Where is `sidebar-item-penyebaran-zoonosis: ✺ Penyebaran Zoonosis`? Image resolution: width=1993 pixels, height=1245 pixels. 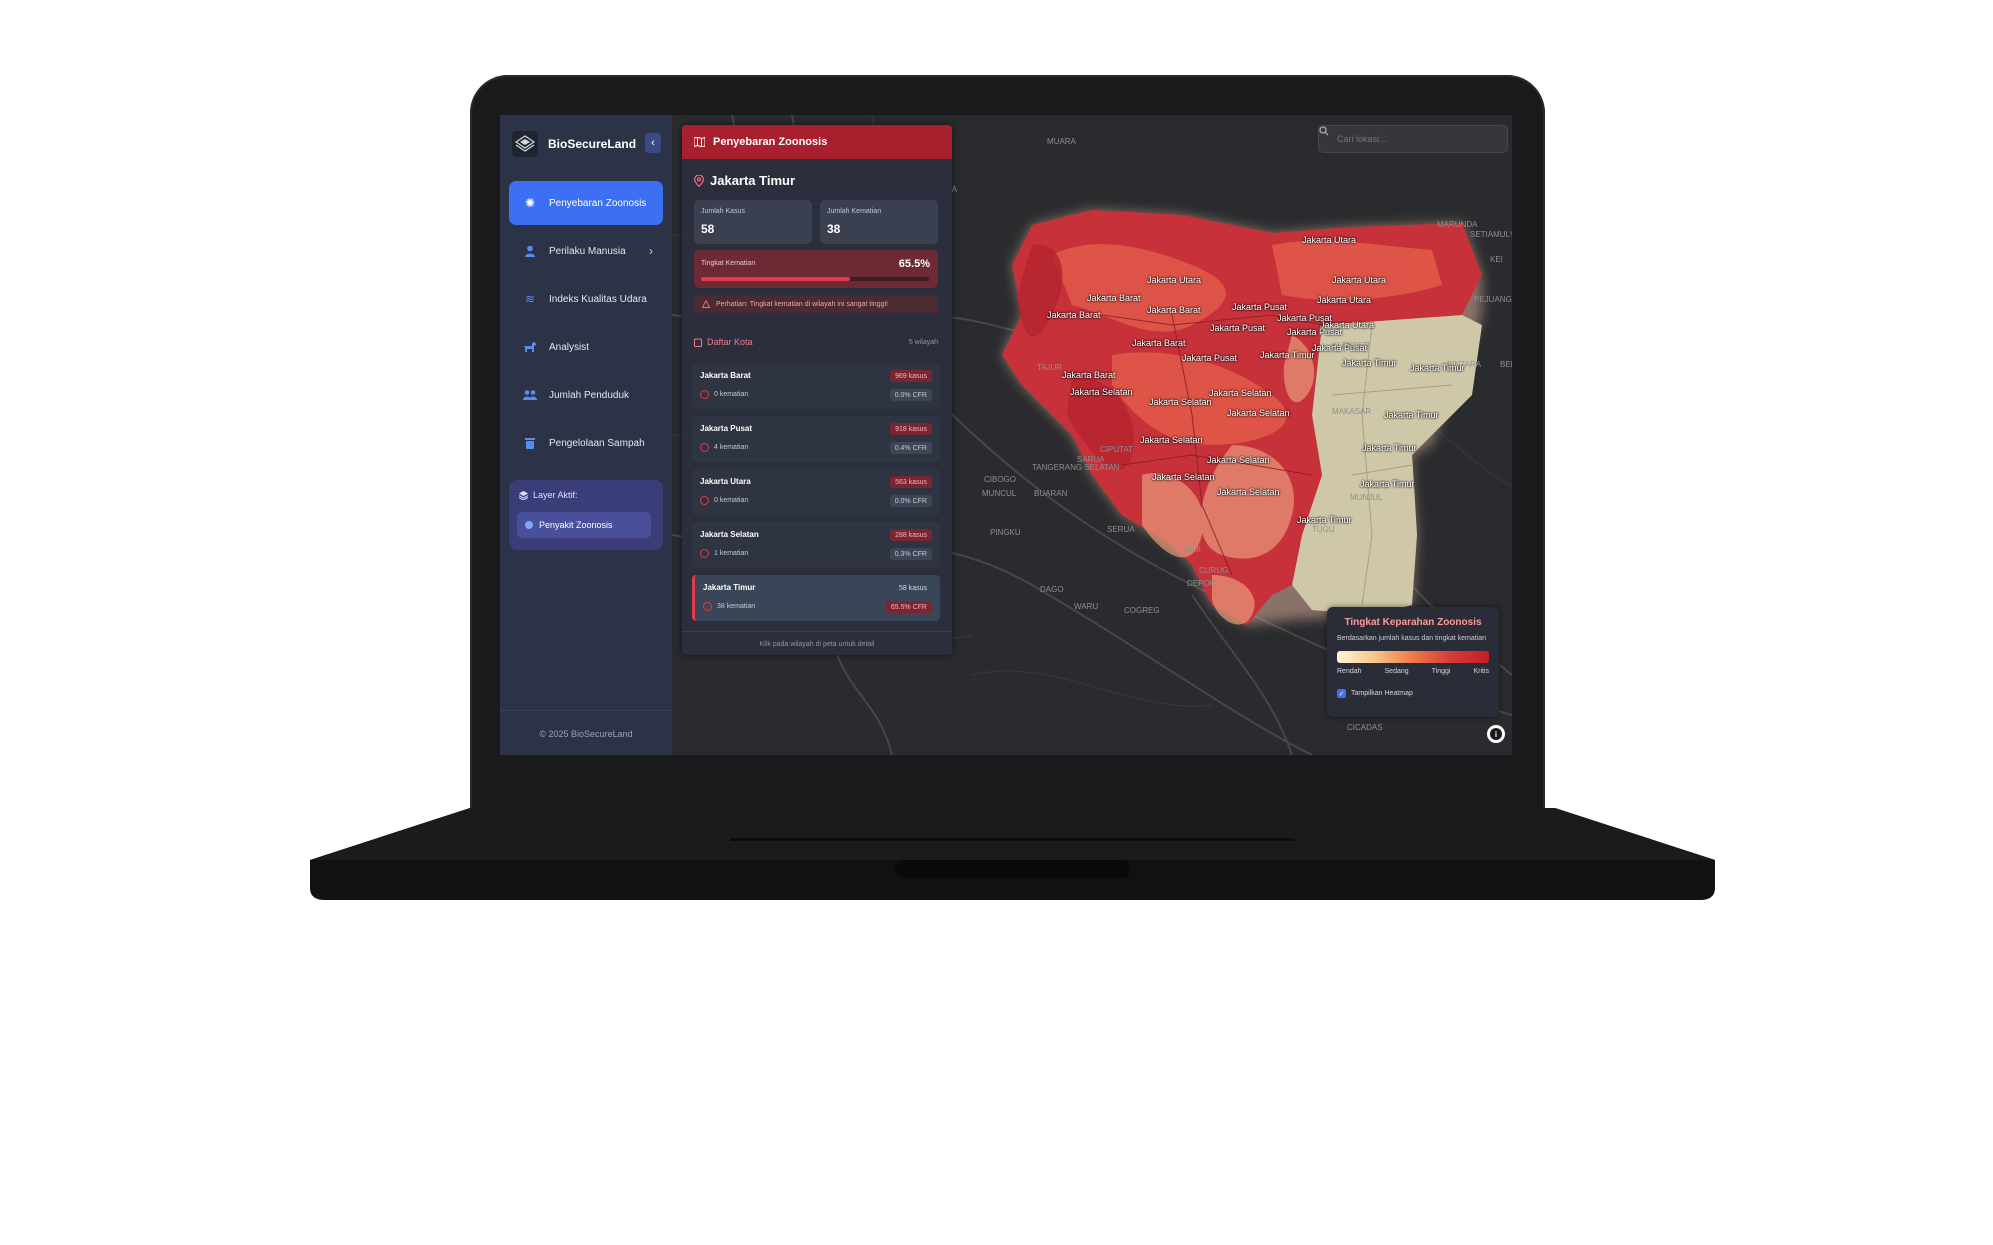 sidebar-item-penyebaran-zoonosis: ✺ Penyebaran Zoonosis is located at coordinates (586, 203).